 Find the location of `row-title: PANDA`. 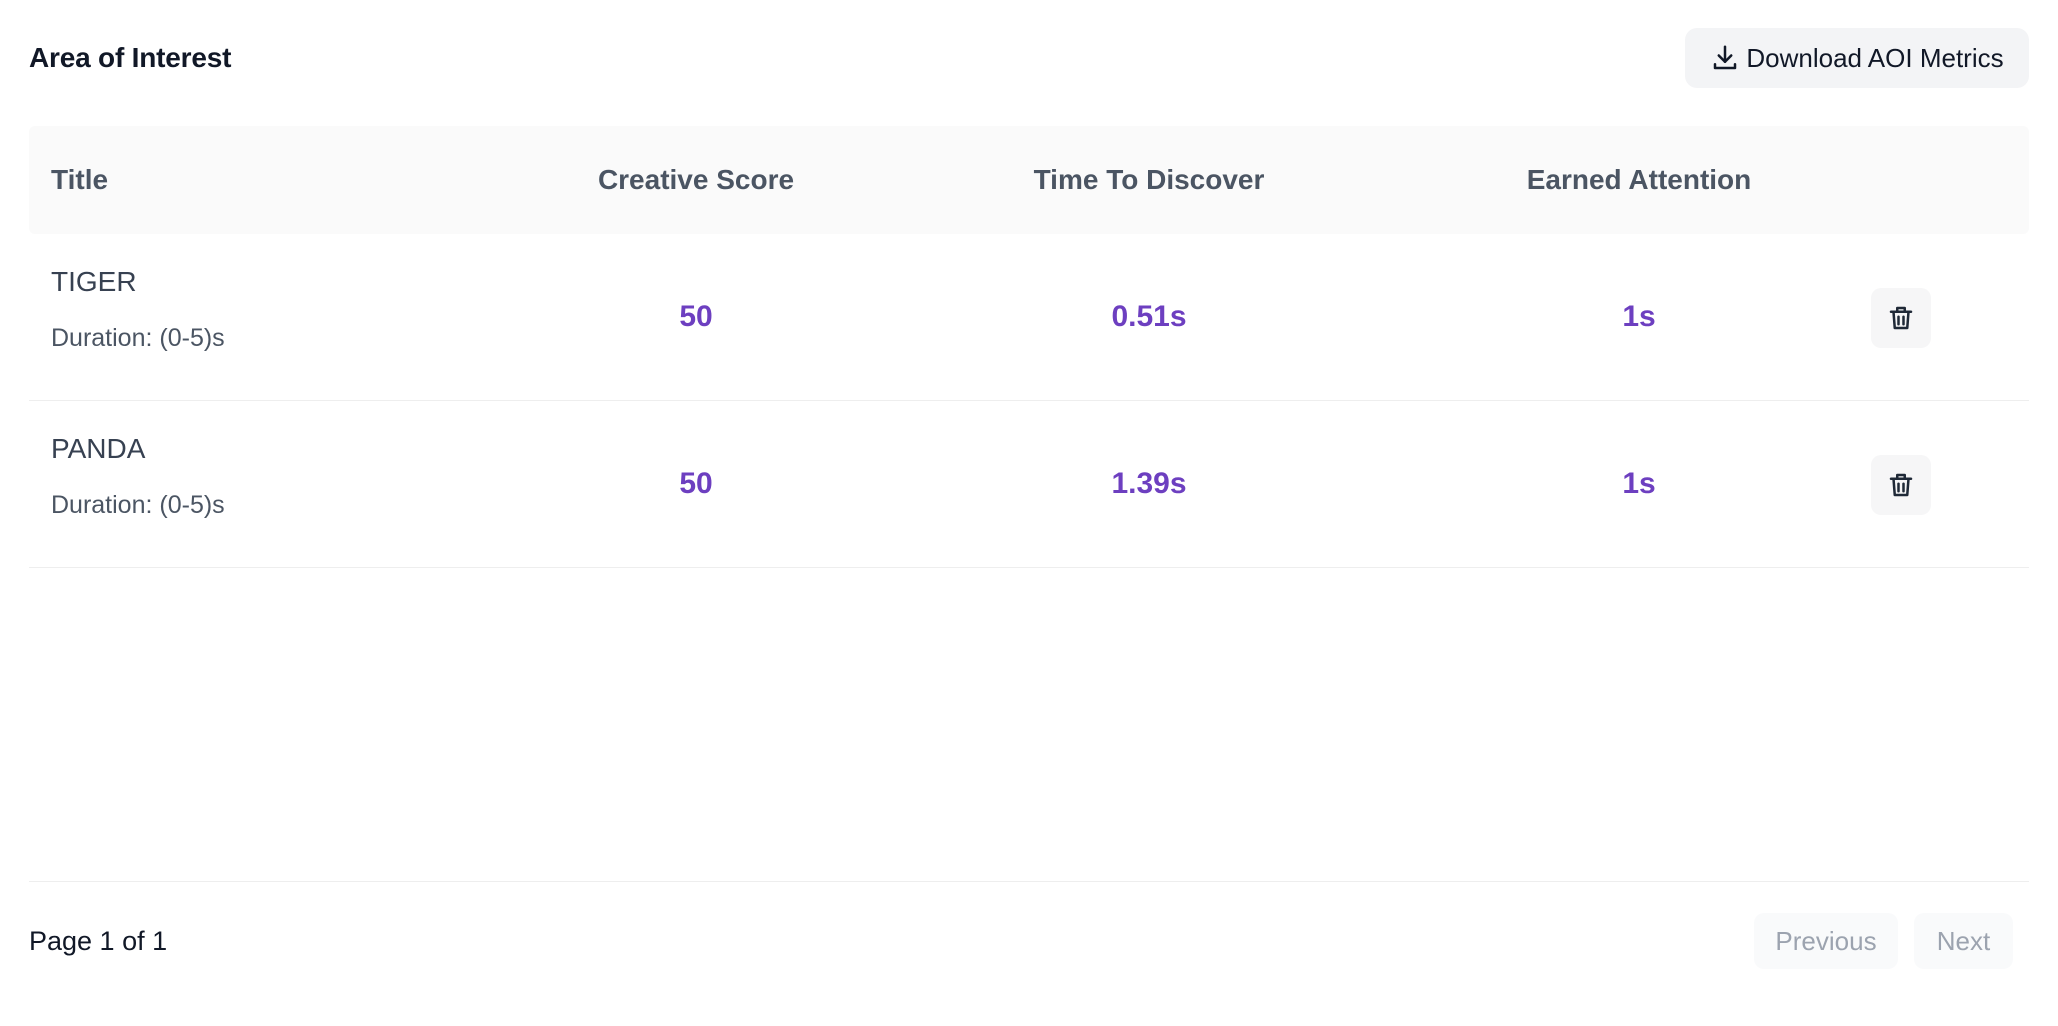

row-title: PANDA is located at coordinates (98, 448).